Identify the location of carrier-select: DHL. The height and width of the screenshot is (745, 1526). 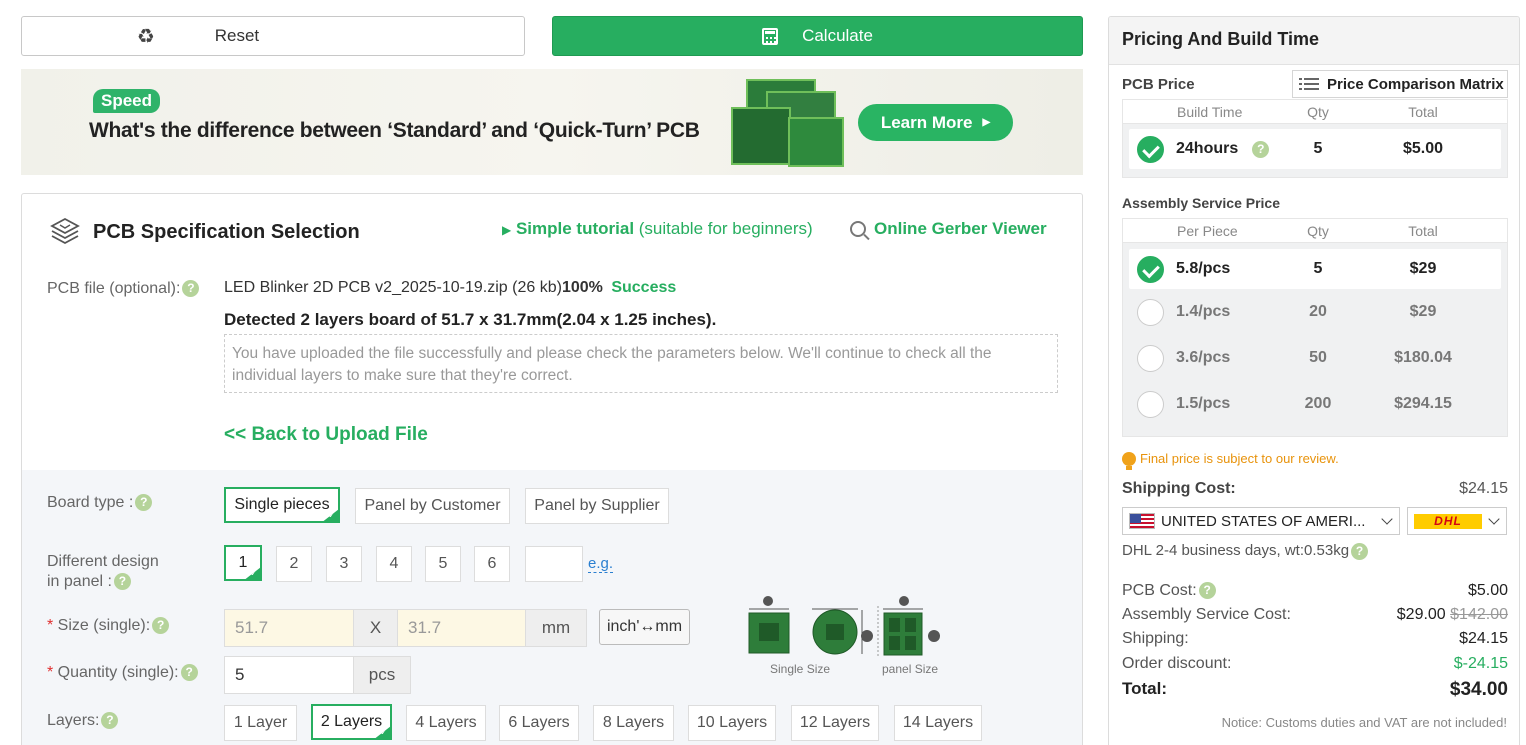
(1457, 521).